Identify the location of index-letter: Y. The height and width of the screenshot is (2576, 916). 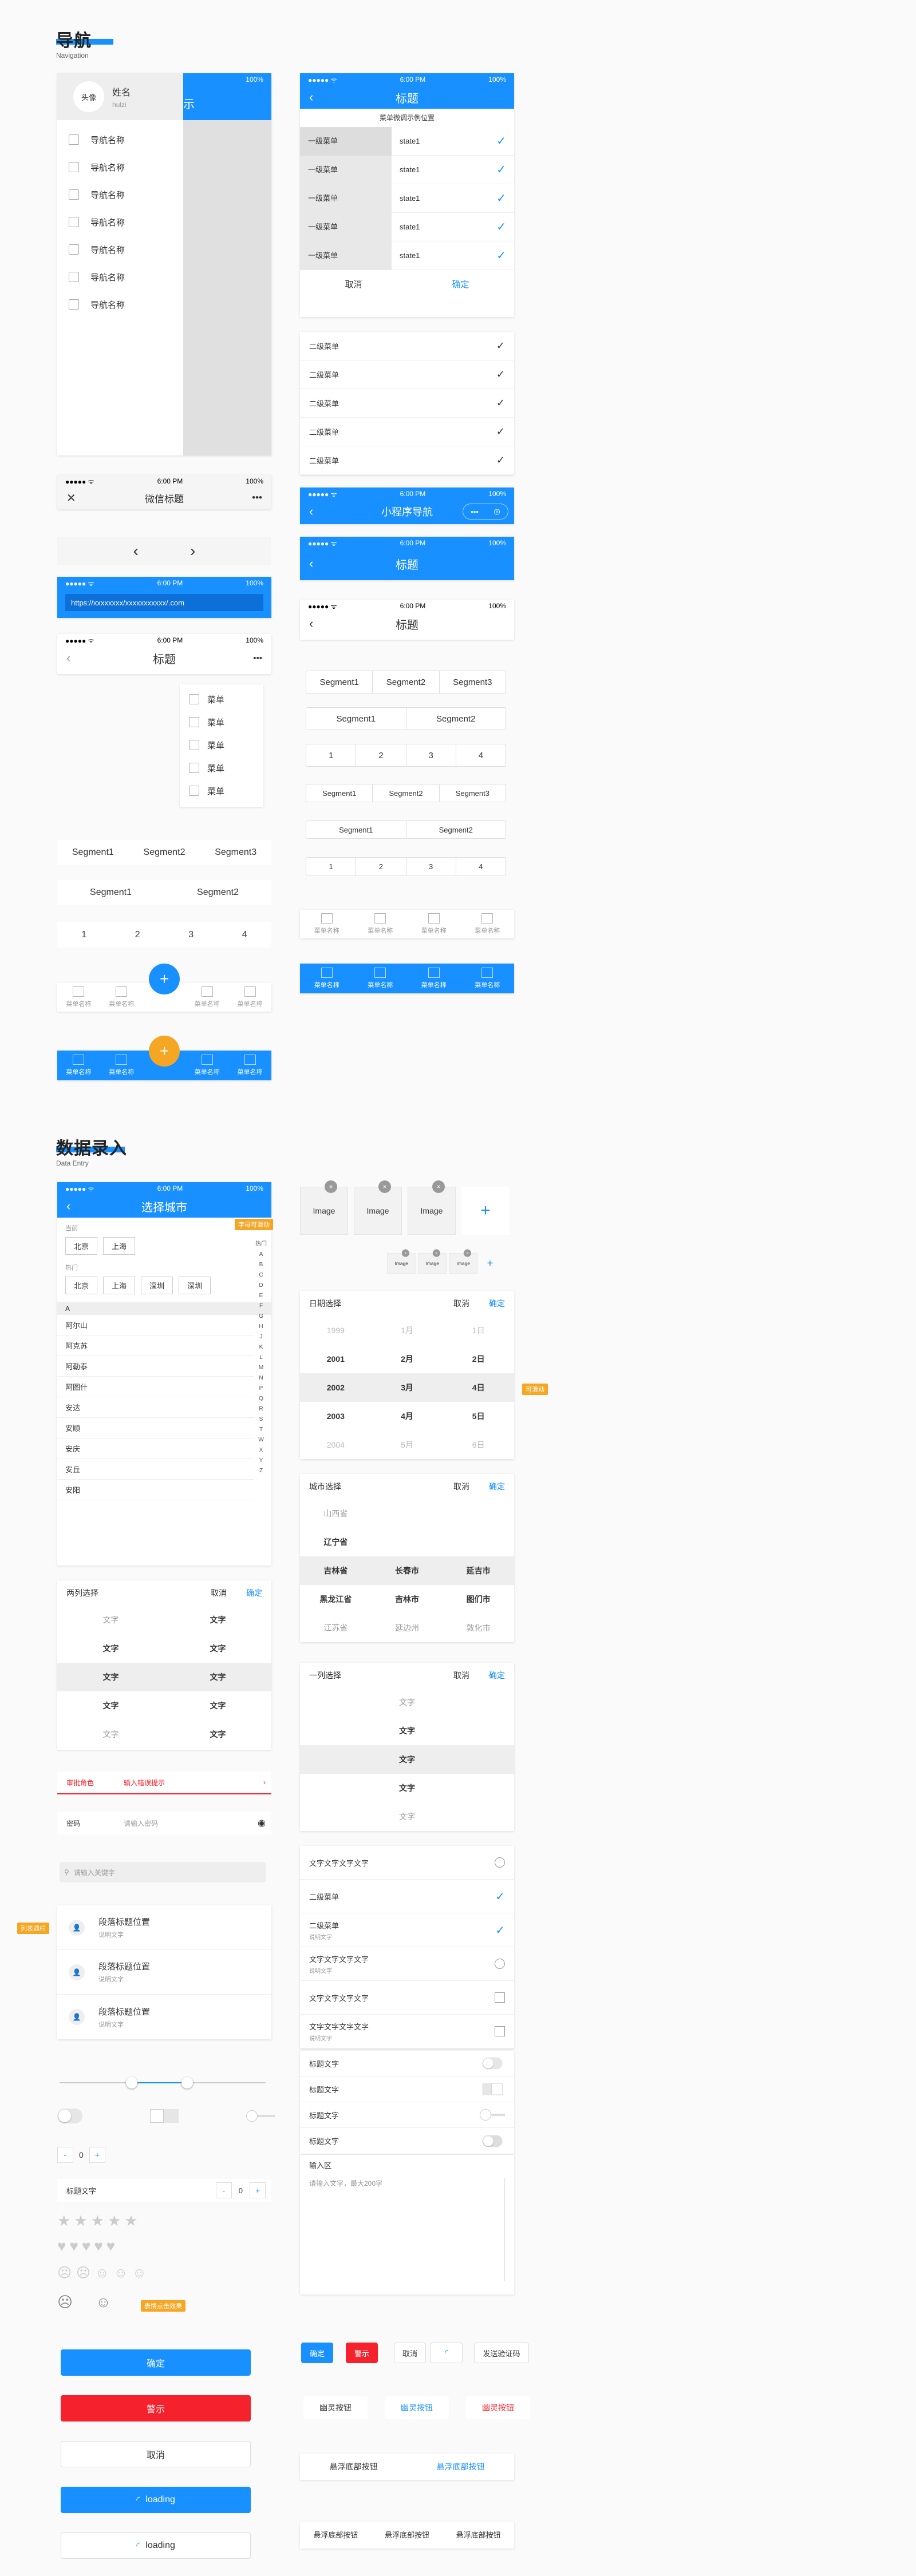
(261, 1461).